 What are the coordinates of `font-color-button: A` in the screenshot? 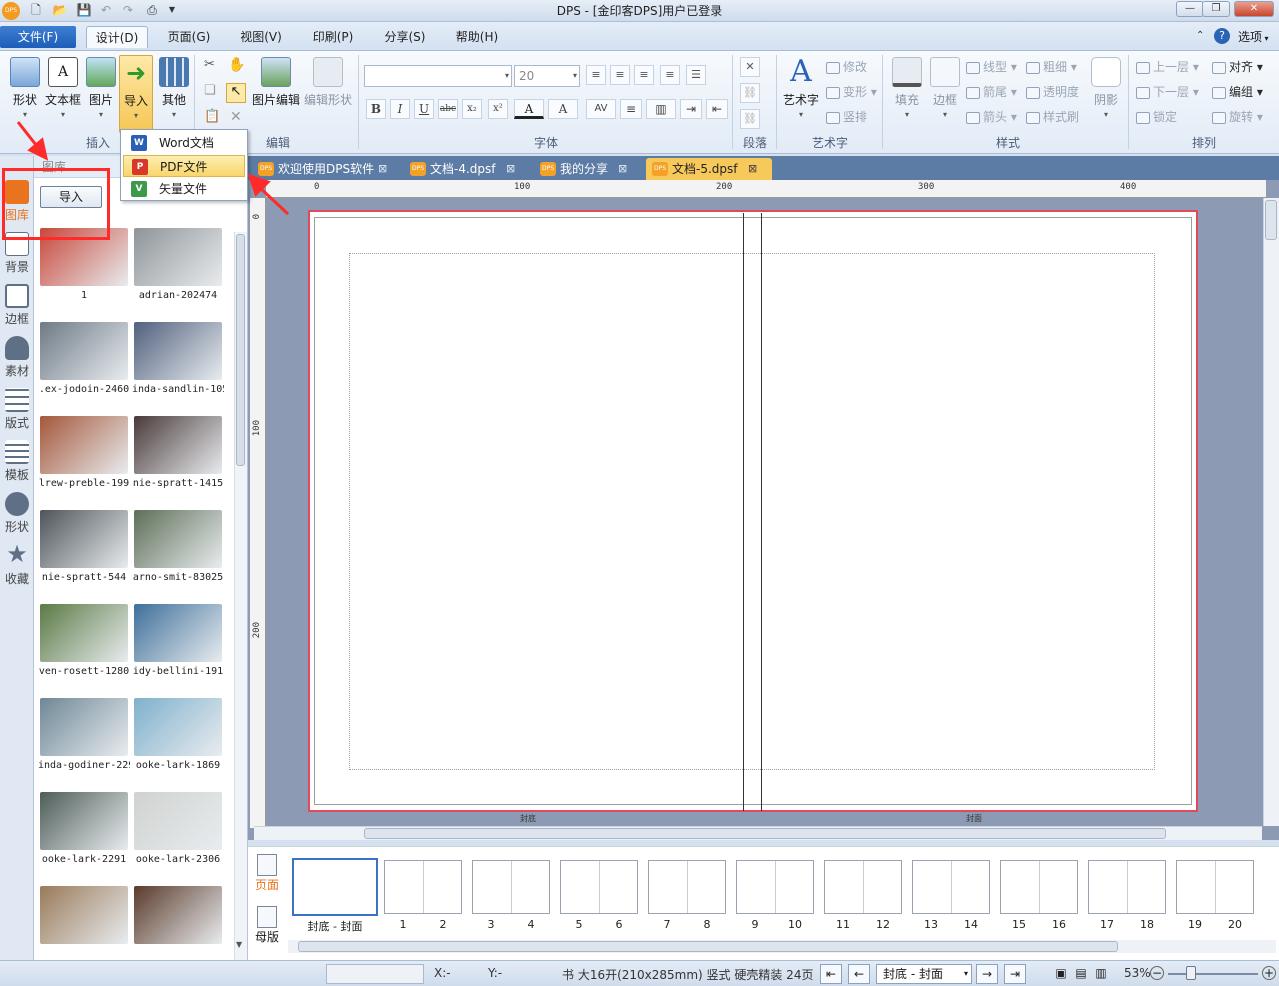 It's located at (529, 109).